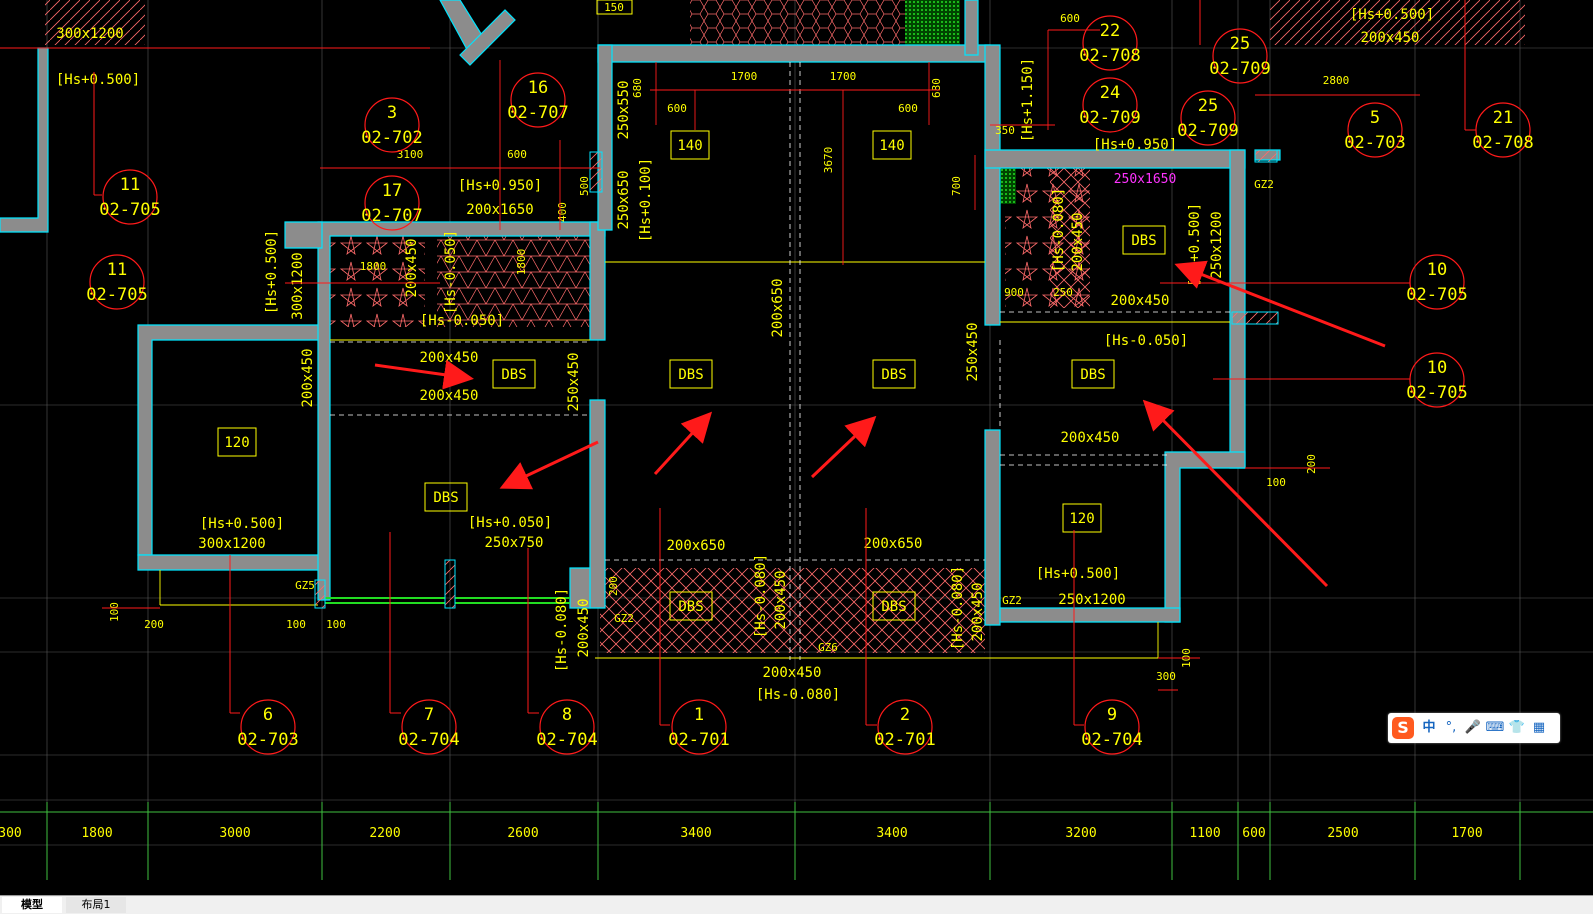 This screenshot has width=1593, height=914. What do you see at coordinates (698, 740) in the screenshot?
I see `svg-text: 02-701` at bounding box center [698, 740].